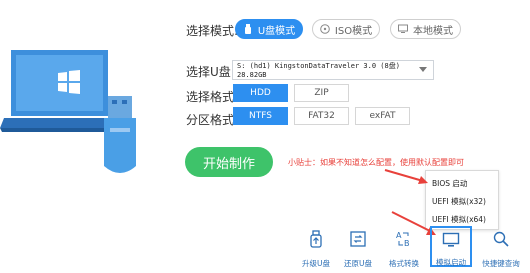 This screenshot has width=530, height=273. I want to click on toolbar-simulate-boot: 模拟启动, so click(451, 246).